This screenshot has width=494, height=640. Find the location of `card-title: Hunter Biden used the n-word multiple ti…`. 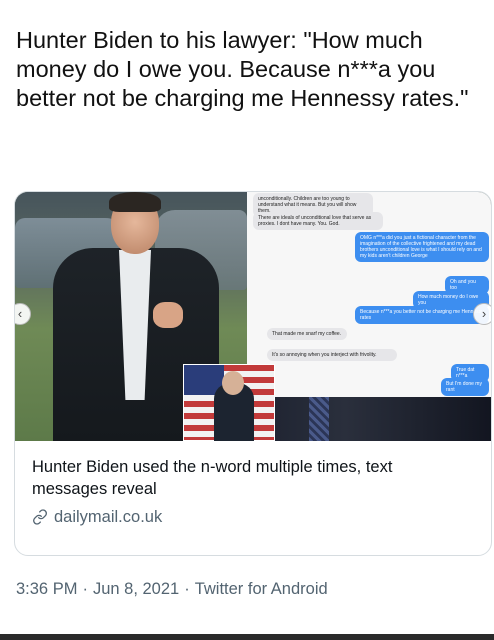

card-title: Hunter Biden used the n-word multiple ti… is located at coordinates (252, 478).